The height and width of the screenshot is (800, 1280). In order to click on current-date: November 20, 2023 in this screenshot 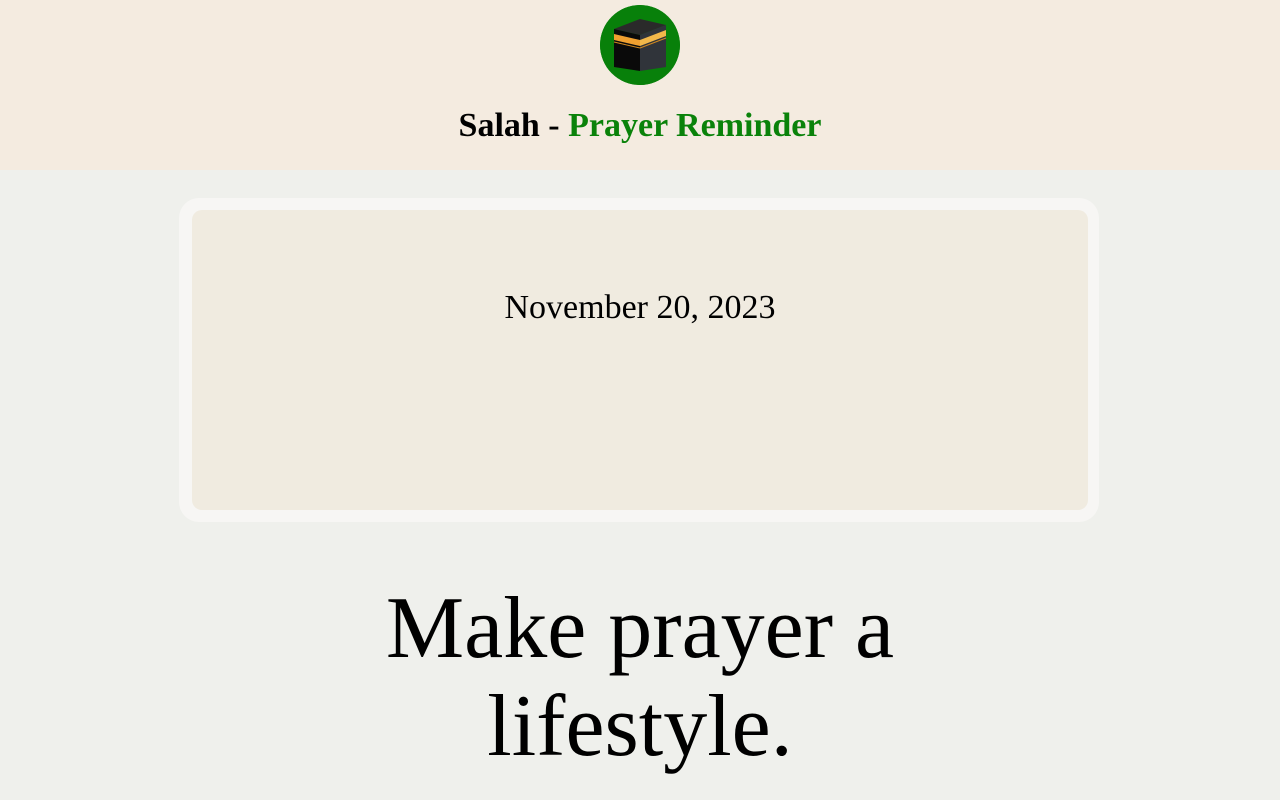, I will do `click(640, 307)`.